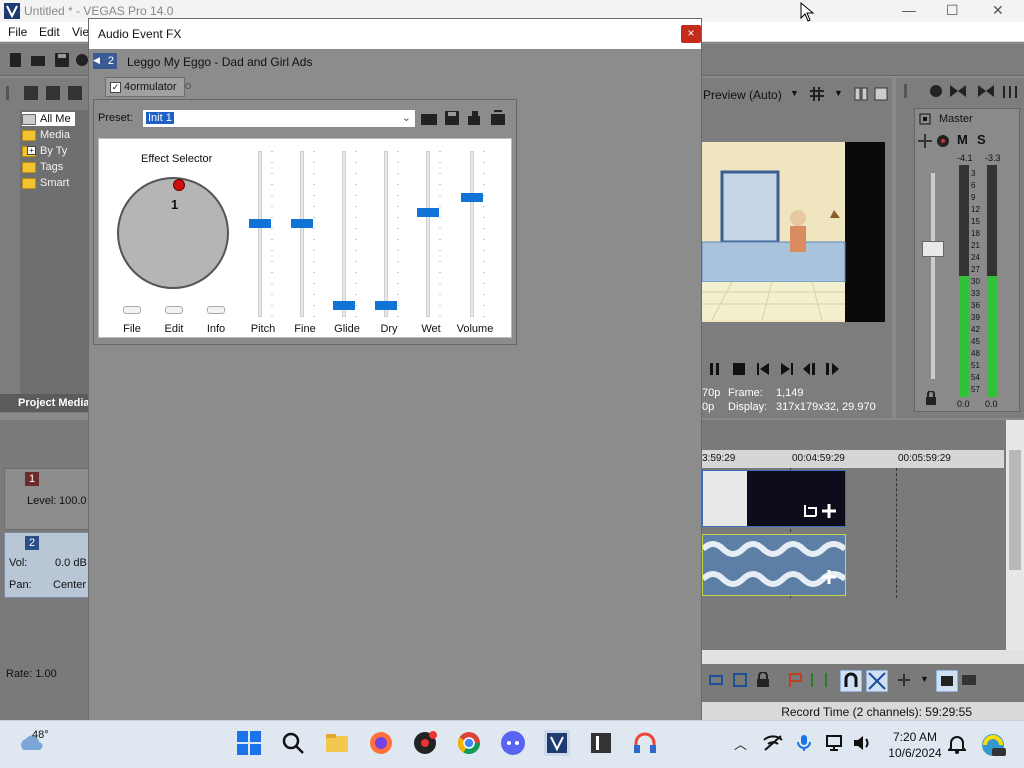 The width and height of the screenshot is (1024, 768). Describe the element at coordinates (45, 403) in the screenshot. I see `project-media-tab: Project Media` at that location.